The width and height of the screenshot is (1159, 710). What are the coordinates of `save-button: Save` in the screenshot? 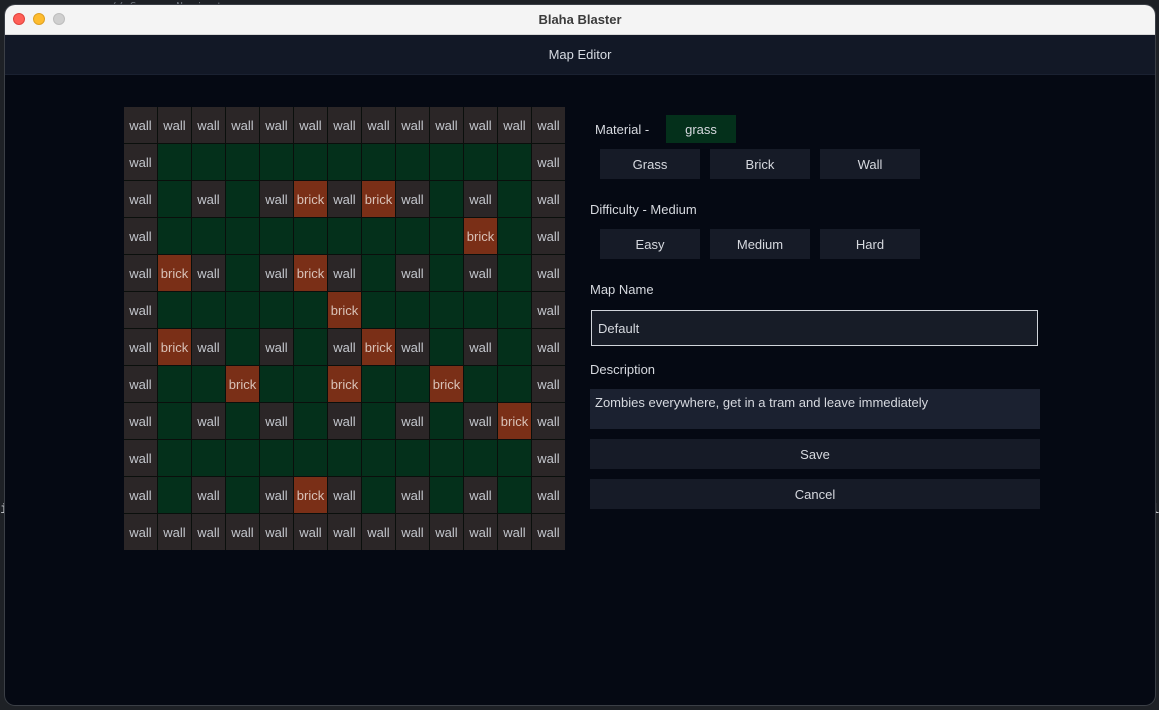 It's located at (815, 454).